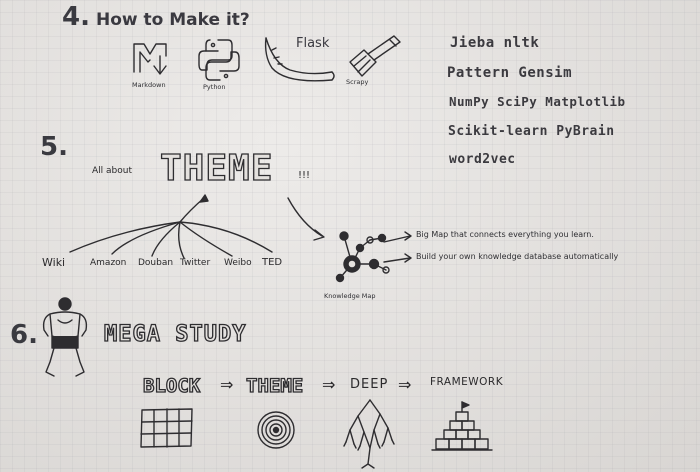 The height and width of the screenshot is (472, 700). I want to click on note-arrows, so click(397, 247).